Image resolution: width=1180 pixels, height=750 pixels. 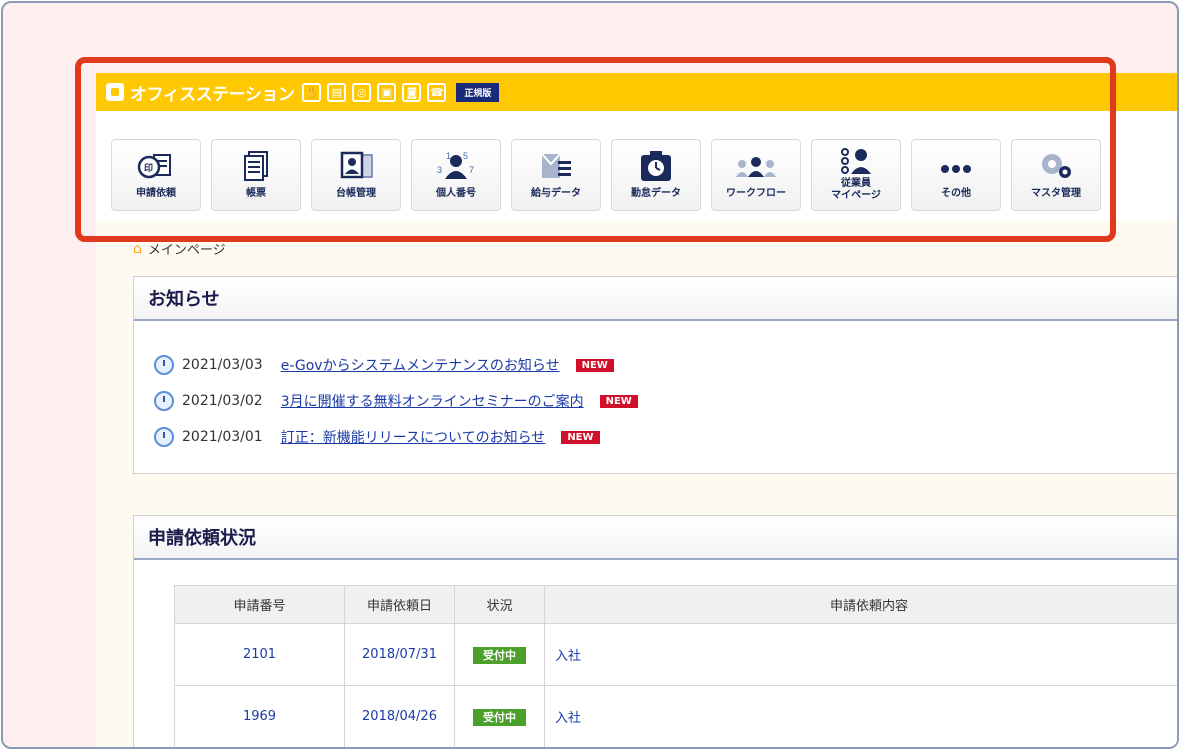 I want to click on coin-icon: ◎, so click(x=362, y=92).